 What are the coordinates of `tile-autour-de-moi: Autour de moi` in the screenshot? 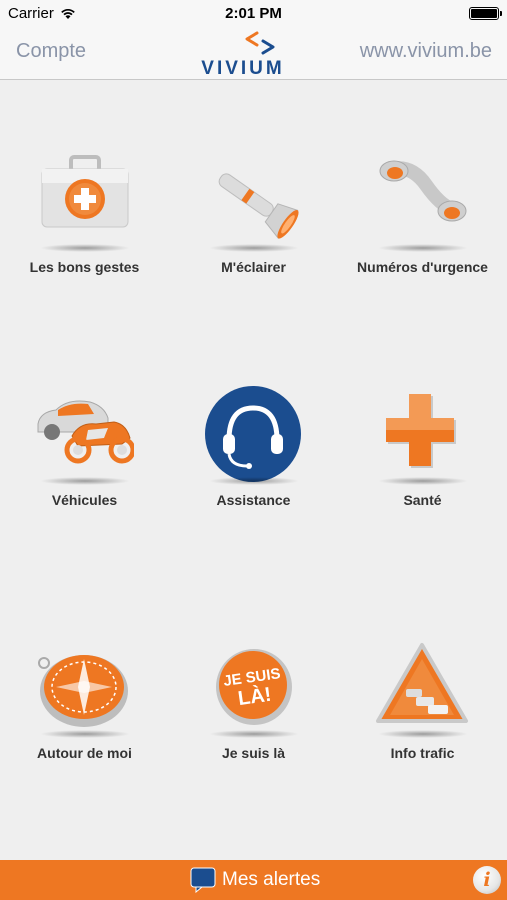 It's located at (84, 707).